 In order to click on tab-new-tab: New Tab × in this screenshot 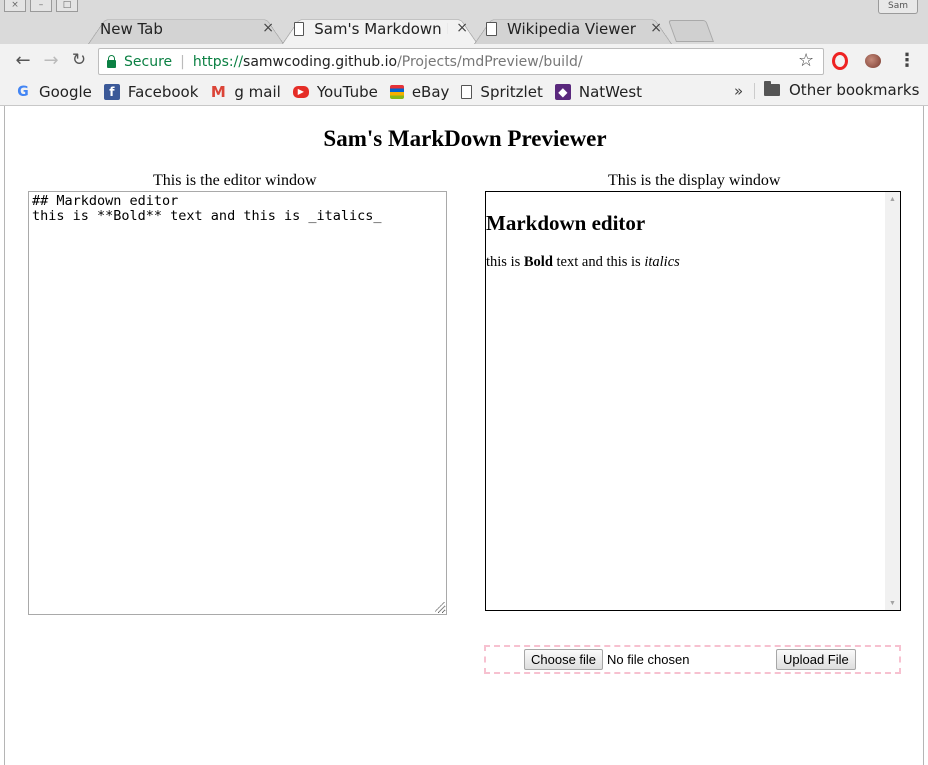, I will do `click(186, 29)`.